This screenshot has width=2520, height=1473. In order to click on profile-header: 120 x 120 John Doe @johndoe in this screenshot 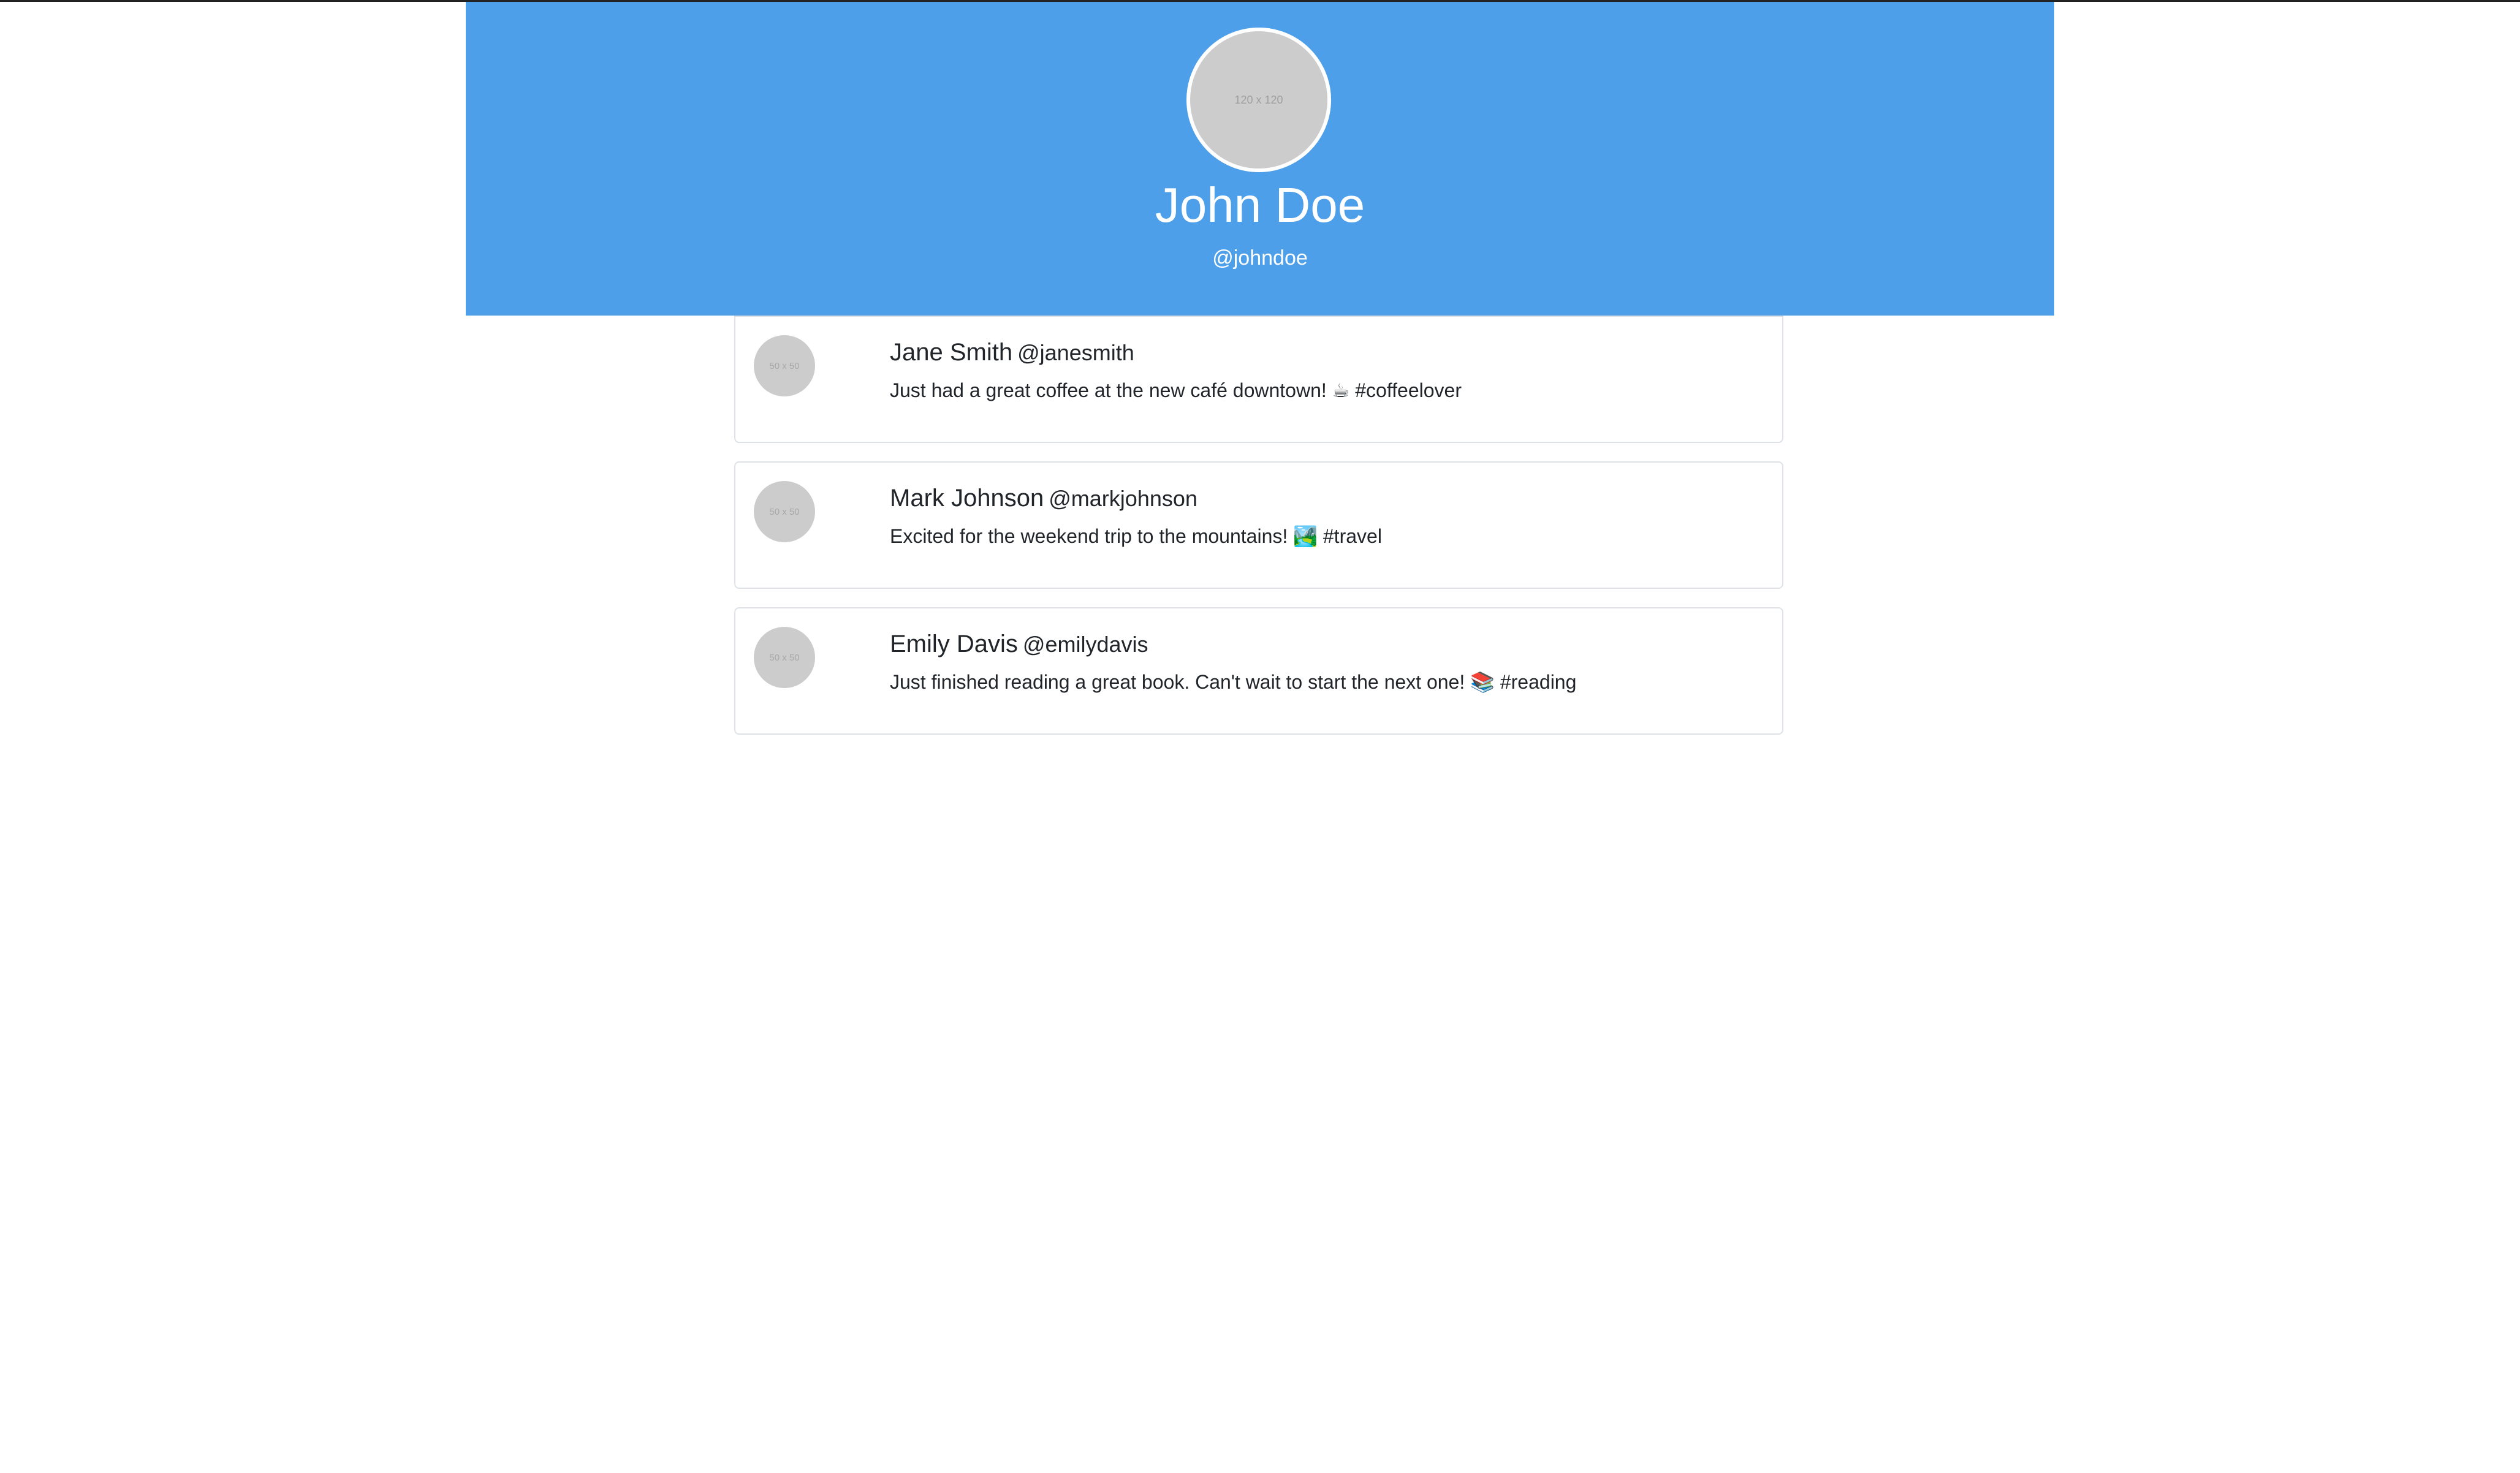, I will do `click(1260, 159)`.